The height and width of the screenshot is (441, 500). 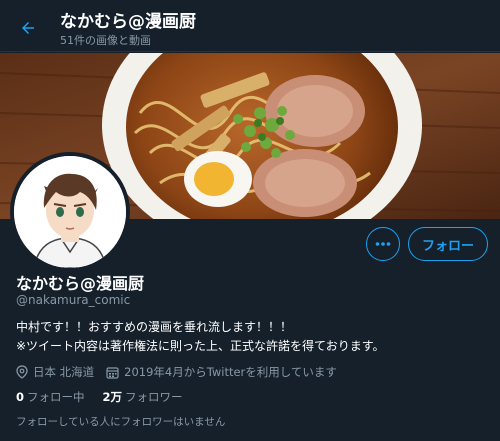 What do you see at coordinates (112, 372) in the screenshot?
I see `calendar-icon` at bounding box center [112, 372].